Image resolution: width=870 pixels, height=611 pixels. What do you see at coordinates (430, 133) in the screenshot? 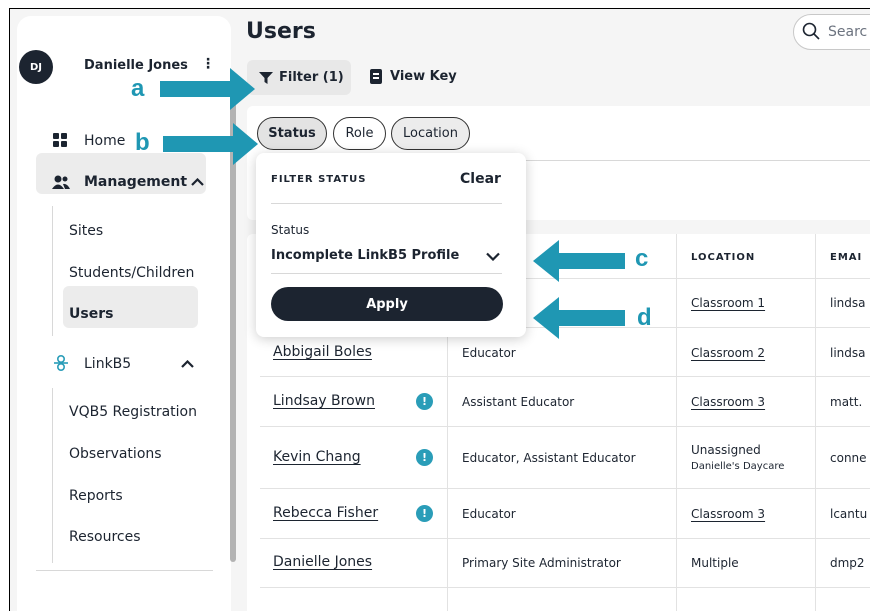
I see `chip-location: Location` at bounding box center [430, 133].